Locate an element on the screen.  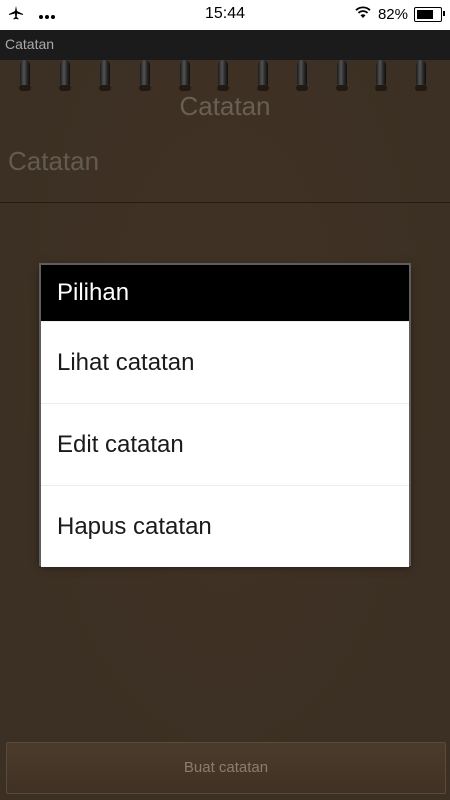
app-title-bar: Catatan is located at coordinates (225, 45).